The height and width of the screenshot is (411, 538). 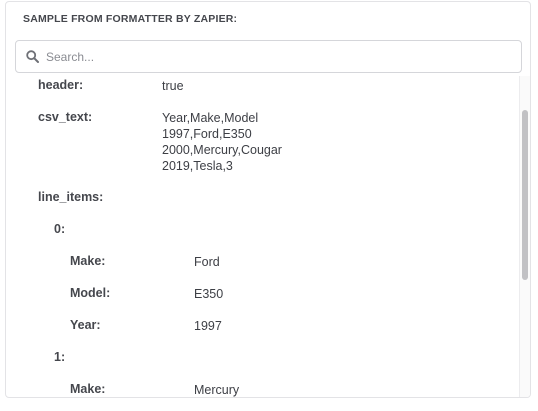 I want to click on csv-line: Year,Make,Model, so click(x=210, y=118).